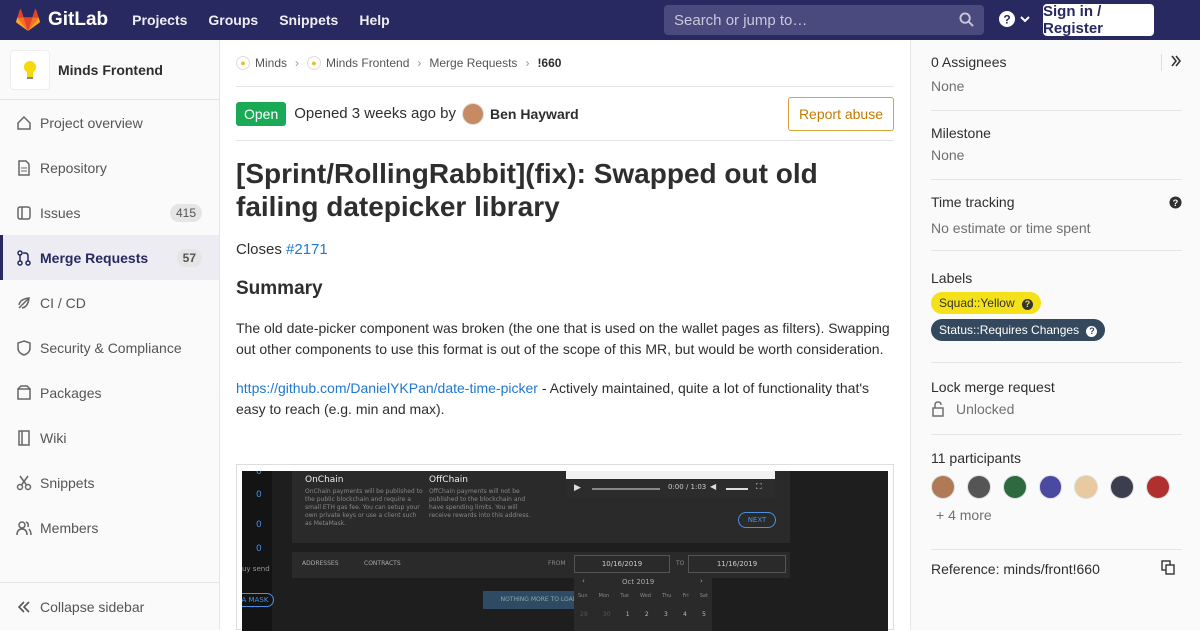  Describe the element at coordinates (78, 19) in the screenshot. I see `brand-name: GitLab` at that location.